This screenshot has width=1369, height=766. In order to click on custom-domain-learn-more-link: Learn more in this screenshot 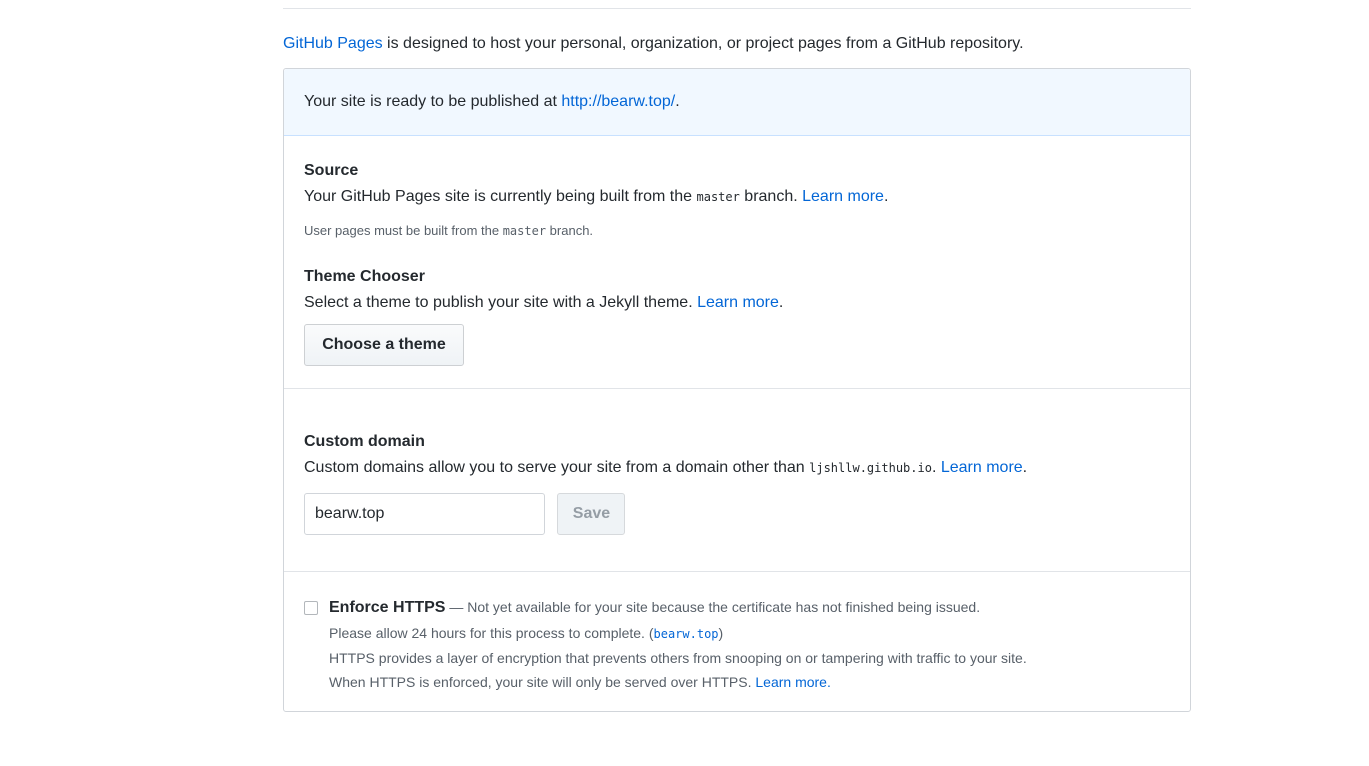, I will do `click(982, 467)`.